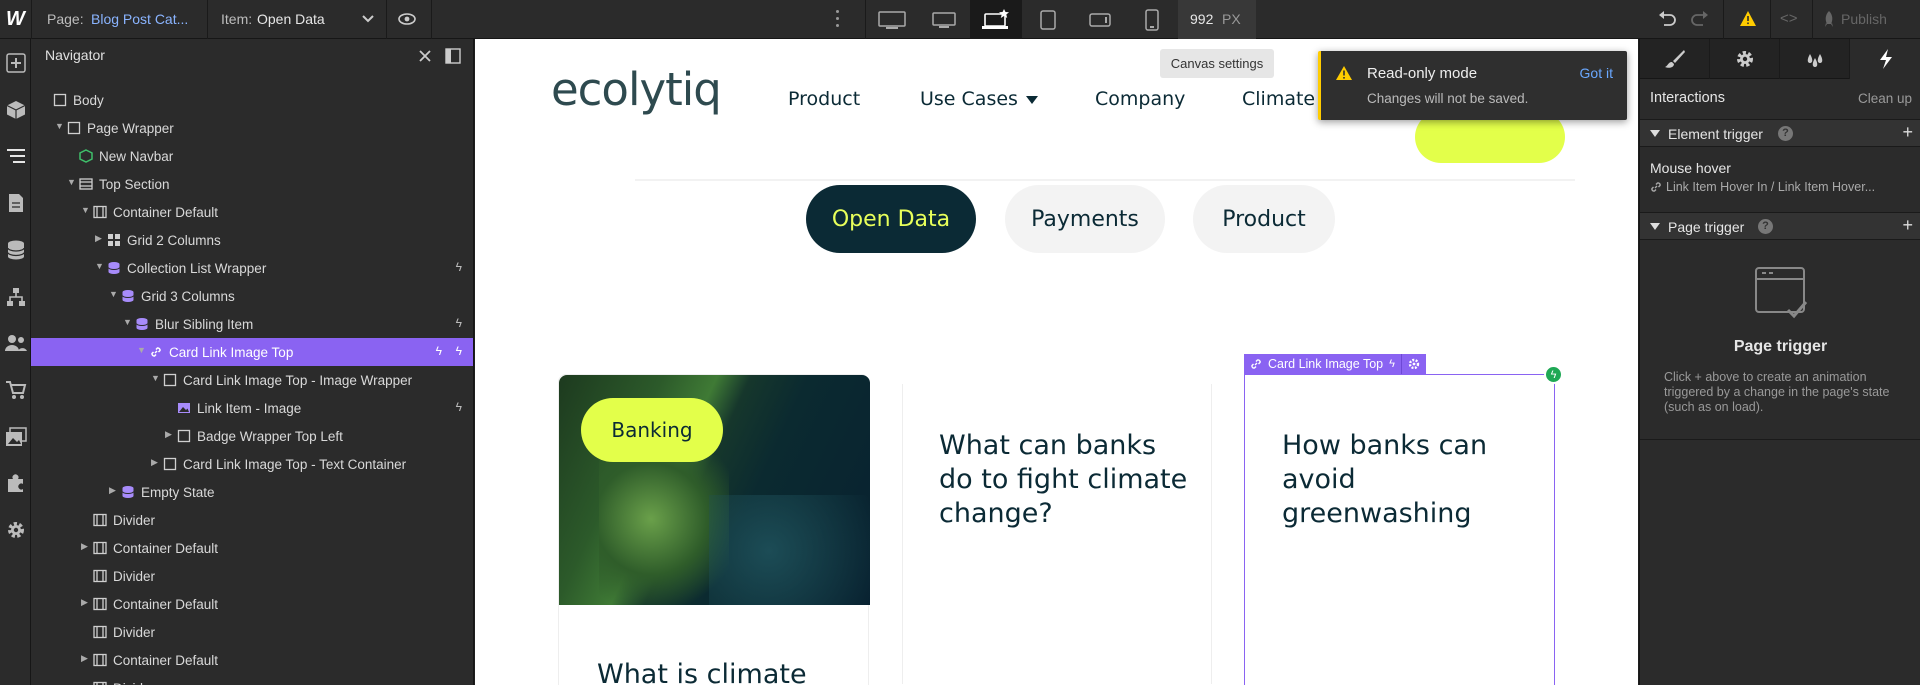 Image resolution: width=1920 pixels, height=685 pixels. What do you see at coordinates (425, 56) in the screenshot?
I see `collapse-all-icon` at bounding box center [425, 56].